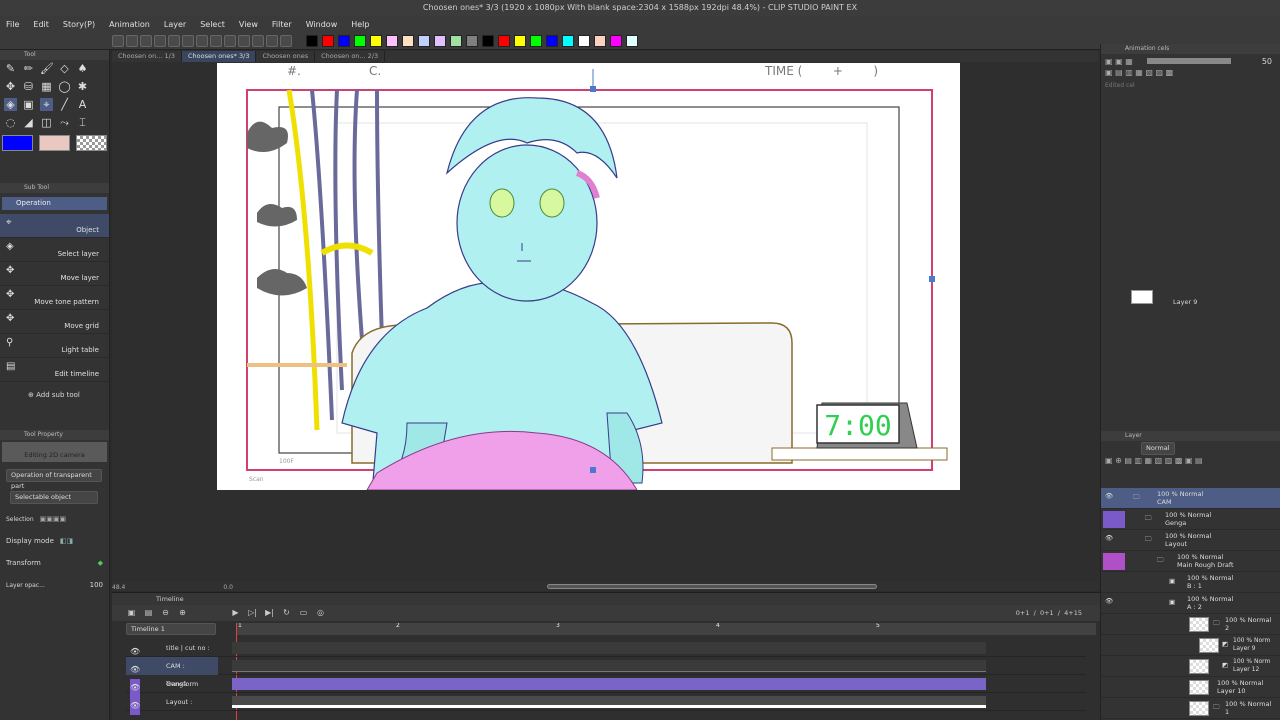 The height and width of the screenshot is (720, 1280). What do you see at coordinates (235, 613) in the screenshot?
I see `play-icon: ▶` at bounding box center [235, 613].